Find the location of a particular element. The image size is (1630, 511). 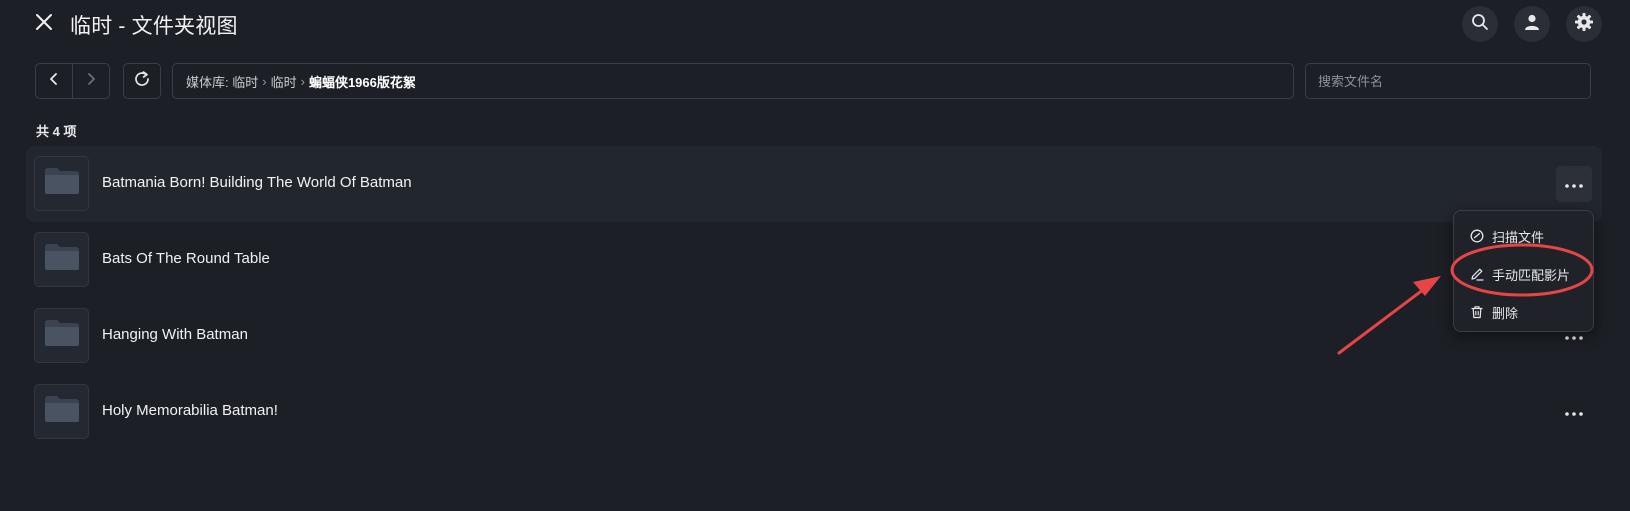

breadcrumb-item: 媒体库: 临时 is located at coordinates (222, 81).